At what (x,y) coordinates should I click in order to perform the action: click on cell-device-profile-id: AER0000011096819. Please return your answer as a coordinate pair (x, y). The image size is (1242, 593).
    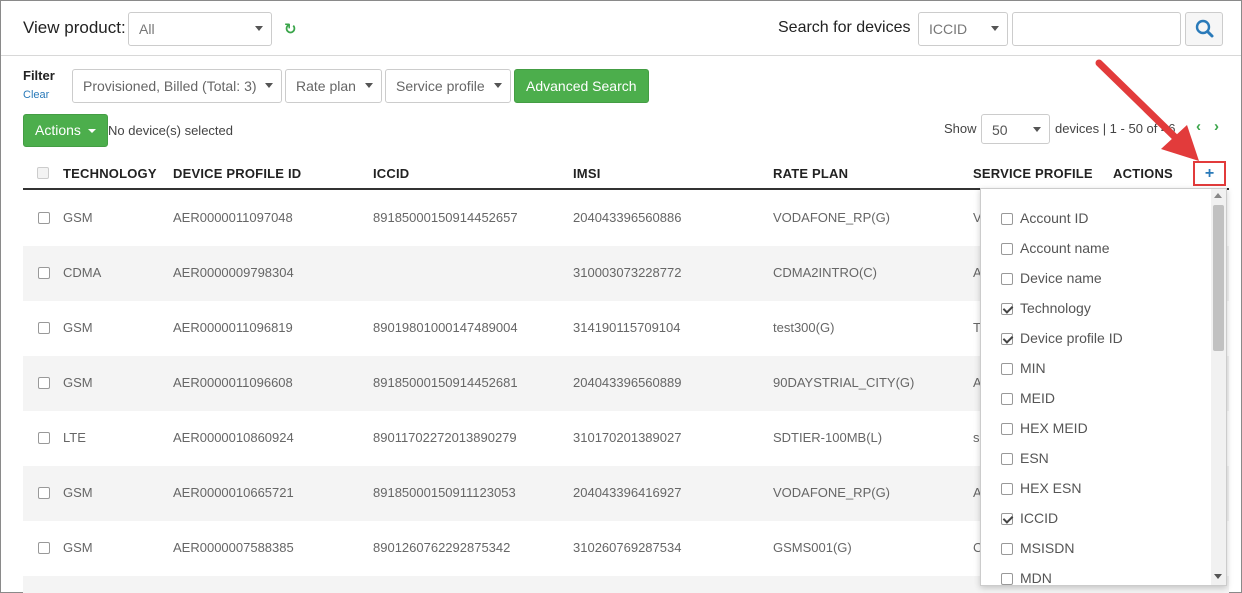
    Looking at the image, I should click on (233, 327).